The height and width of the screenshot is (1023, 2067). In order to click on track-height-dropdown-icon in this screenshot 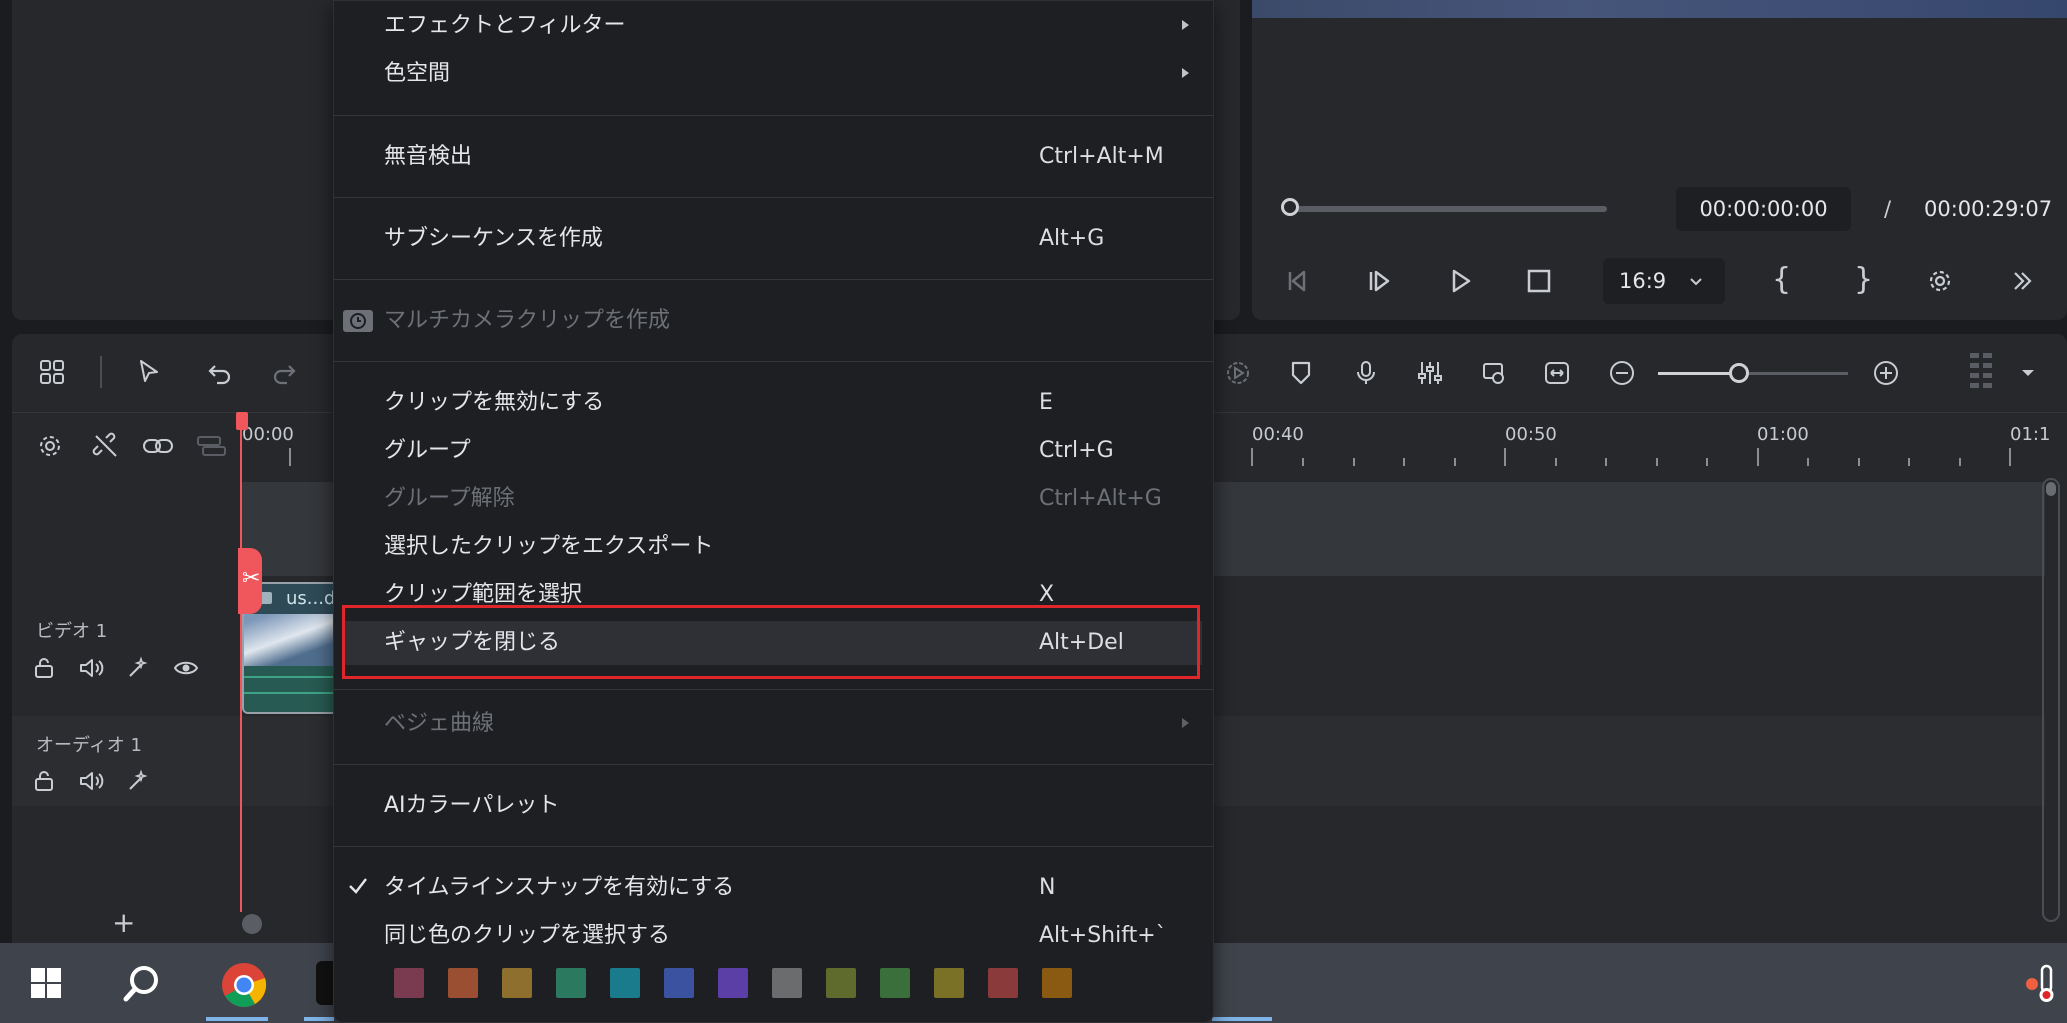, I will do `click(2028, 373)`.